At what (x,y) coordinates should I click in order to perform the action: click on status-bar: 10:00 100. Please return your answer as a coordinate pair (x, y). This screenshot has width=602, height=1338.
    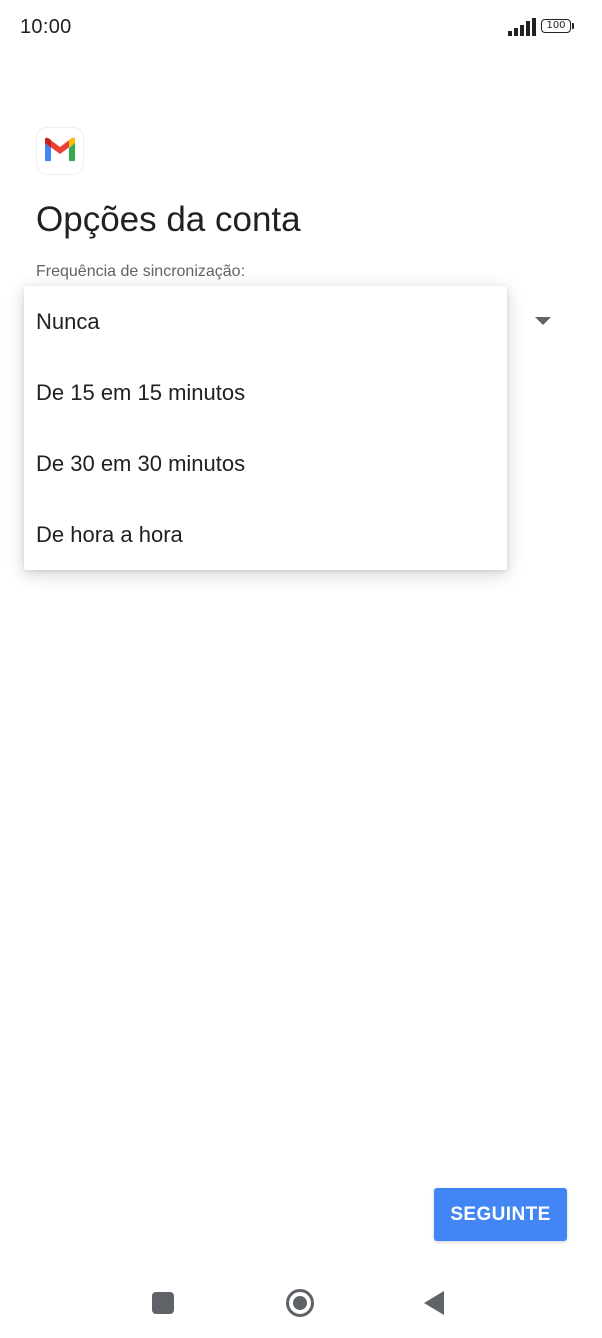
    Looking at the image, I should click on (301, 28).